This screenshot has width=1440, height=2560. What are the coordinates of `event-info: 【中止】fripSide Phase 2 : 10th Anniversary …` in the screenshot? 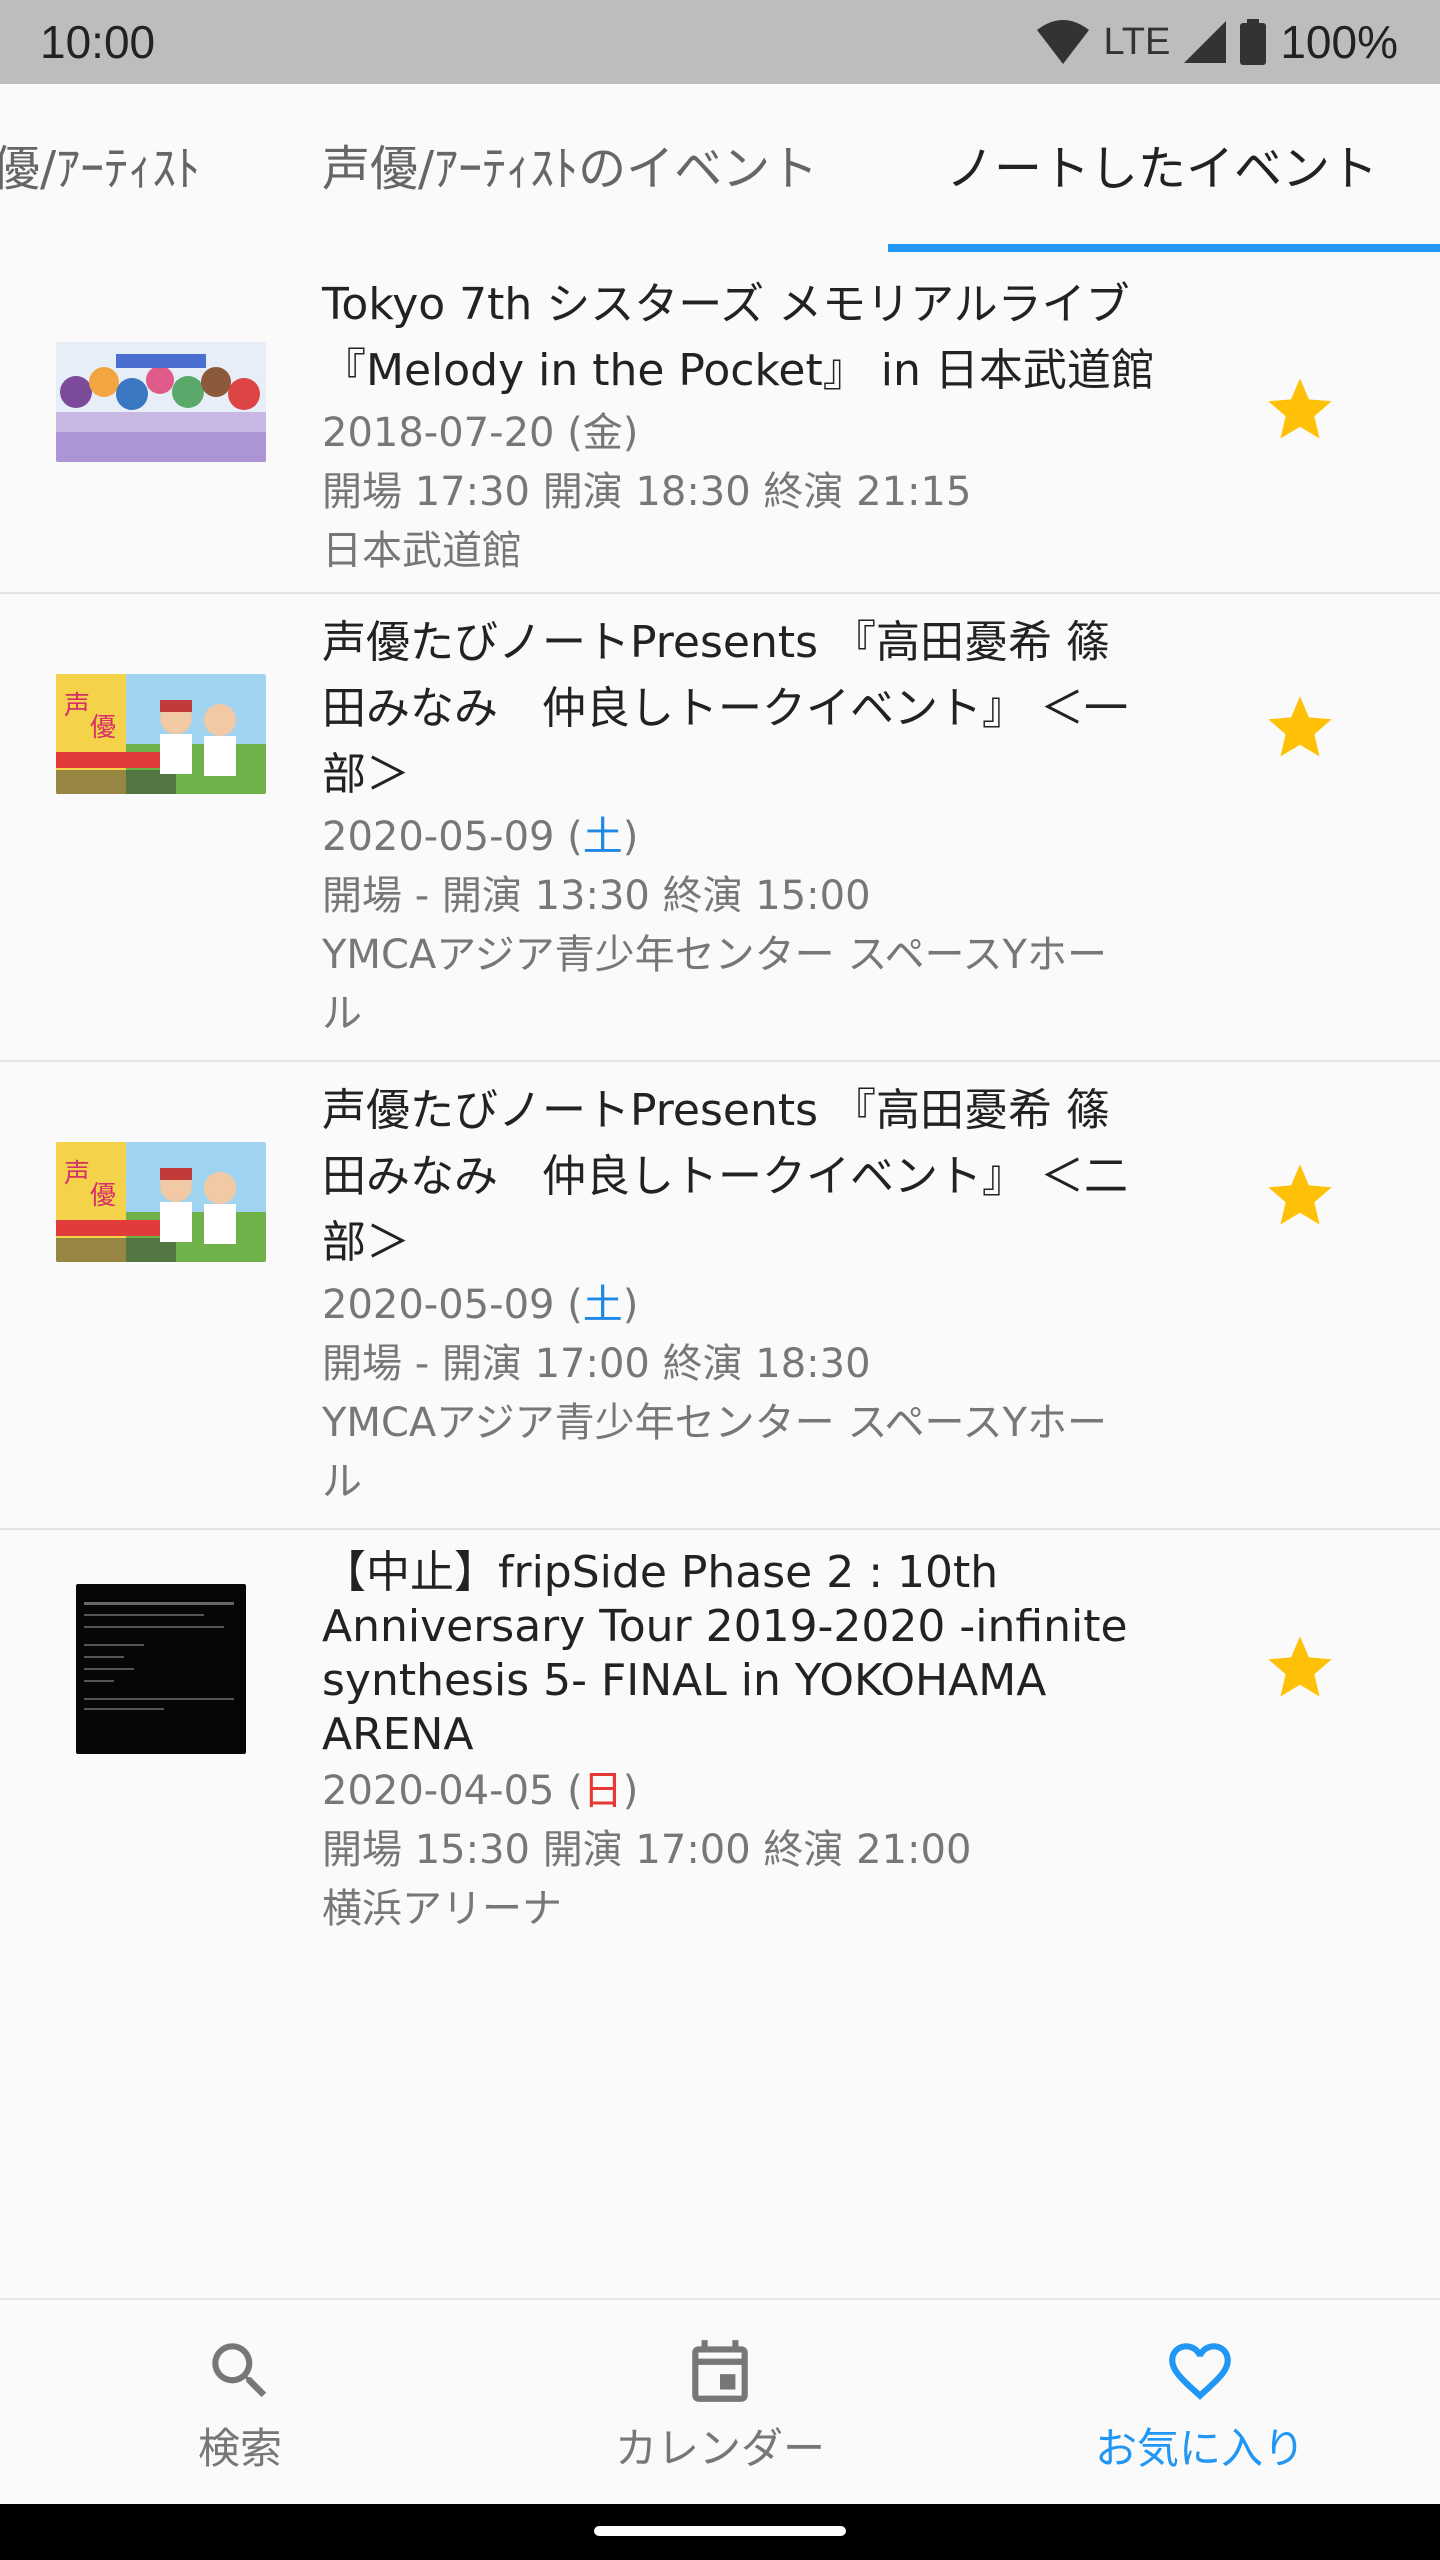 It's located at (747, 1742).